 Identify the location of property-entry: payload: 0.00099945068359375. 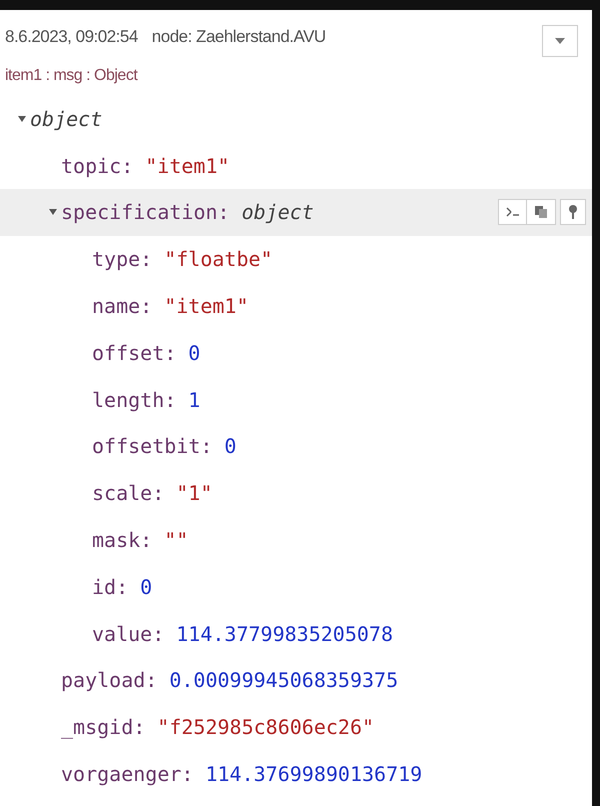
(229, 680).